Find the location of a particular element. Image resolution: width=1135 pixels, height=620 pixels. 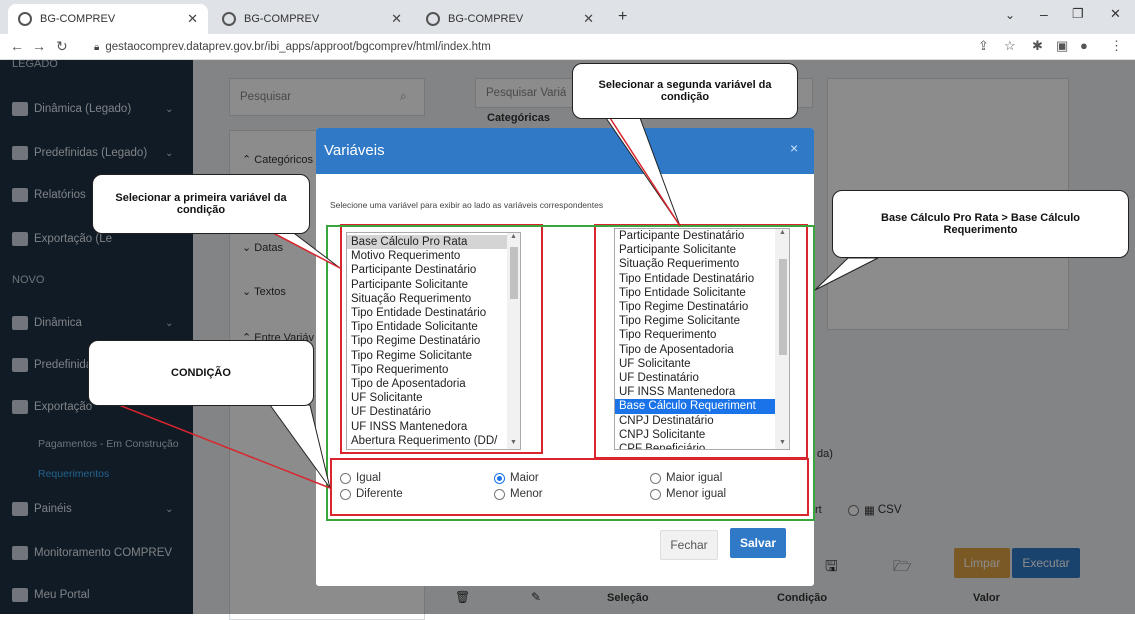

pointer-result is located at coordinates (846, 274).